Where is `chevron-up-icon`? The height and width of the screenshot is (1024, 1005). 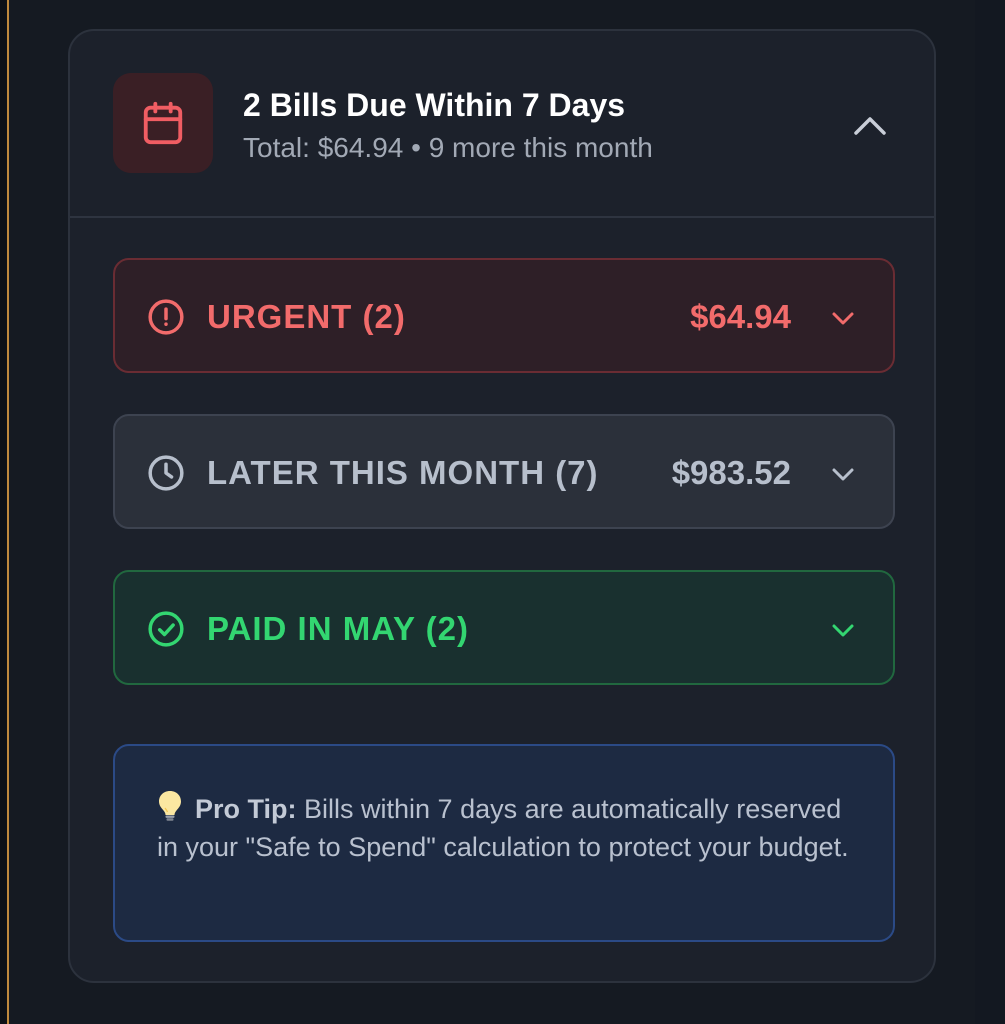
chevron-up-icon is located at coordinates (870, 126).